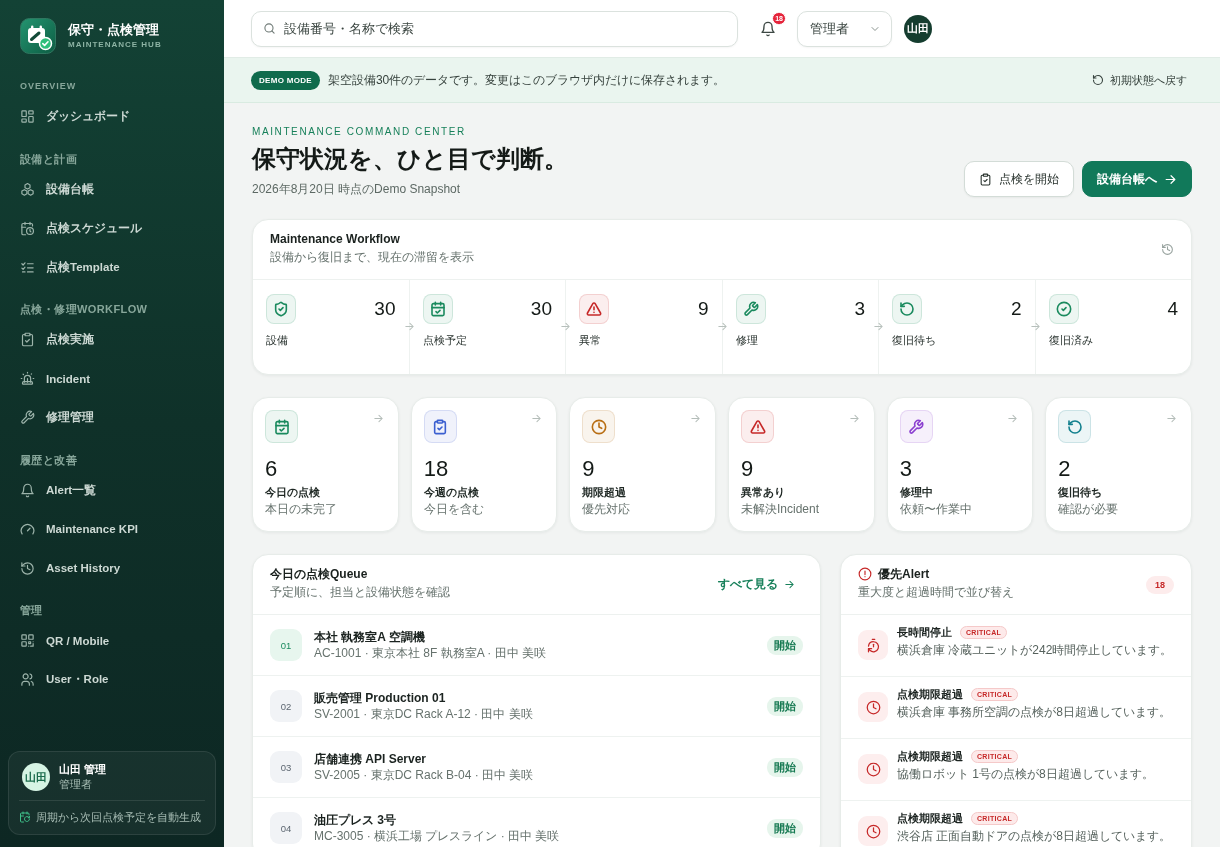 The image size is (1220, 847). Describe the element at coordinates (48, 159) in the screenshot. I see `nav-section-label: 設備と計画` at that location.